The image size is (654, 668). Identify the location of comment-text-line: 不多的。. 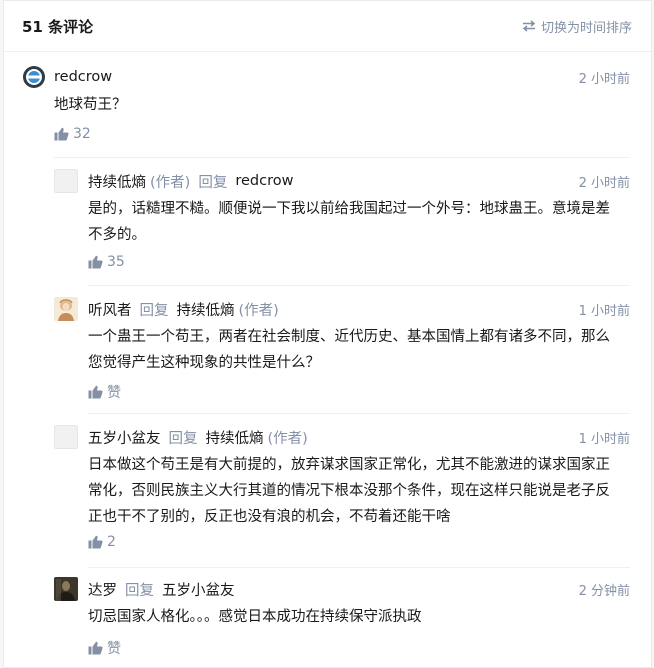
(117, 235).